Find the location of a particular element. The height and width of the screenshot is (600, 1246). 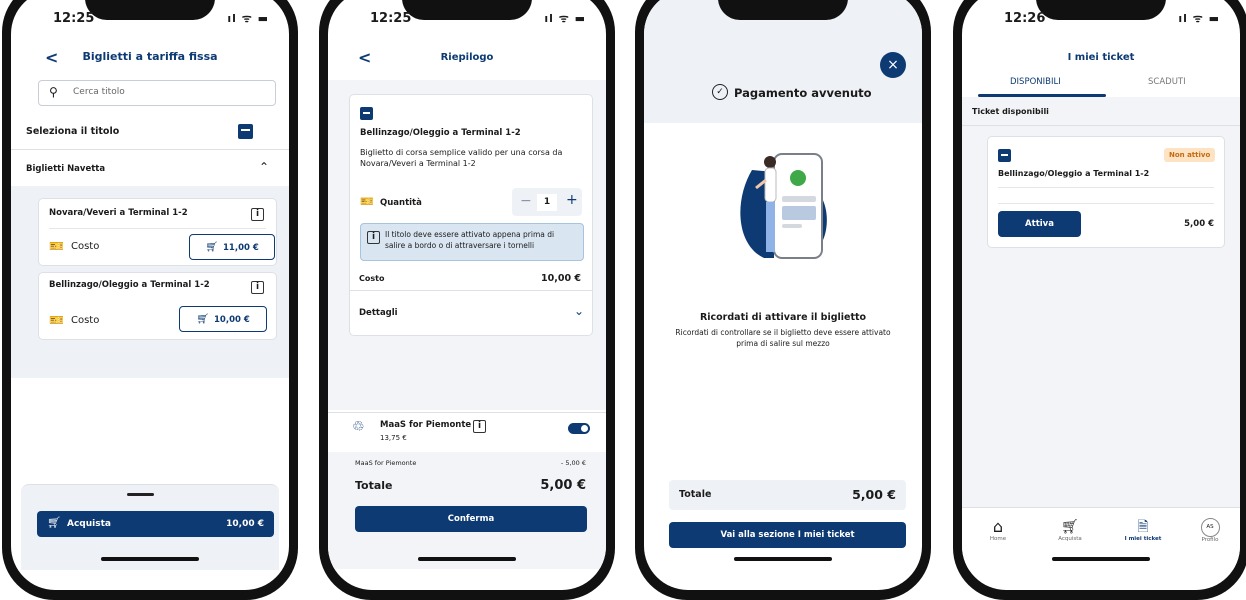

go-to-my-tickets-button: Vai alla sezione I miei ticket is located at coordinates (787, 535).